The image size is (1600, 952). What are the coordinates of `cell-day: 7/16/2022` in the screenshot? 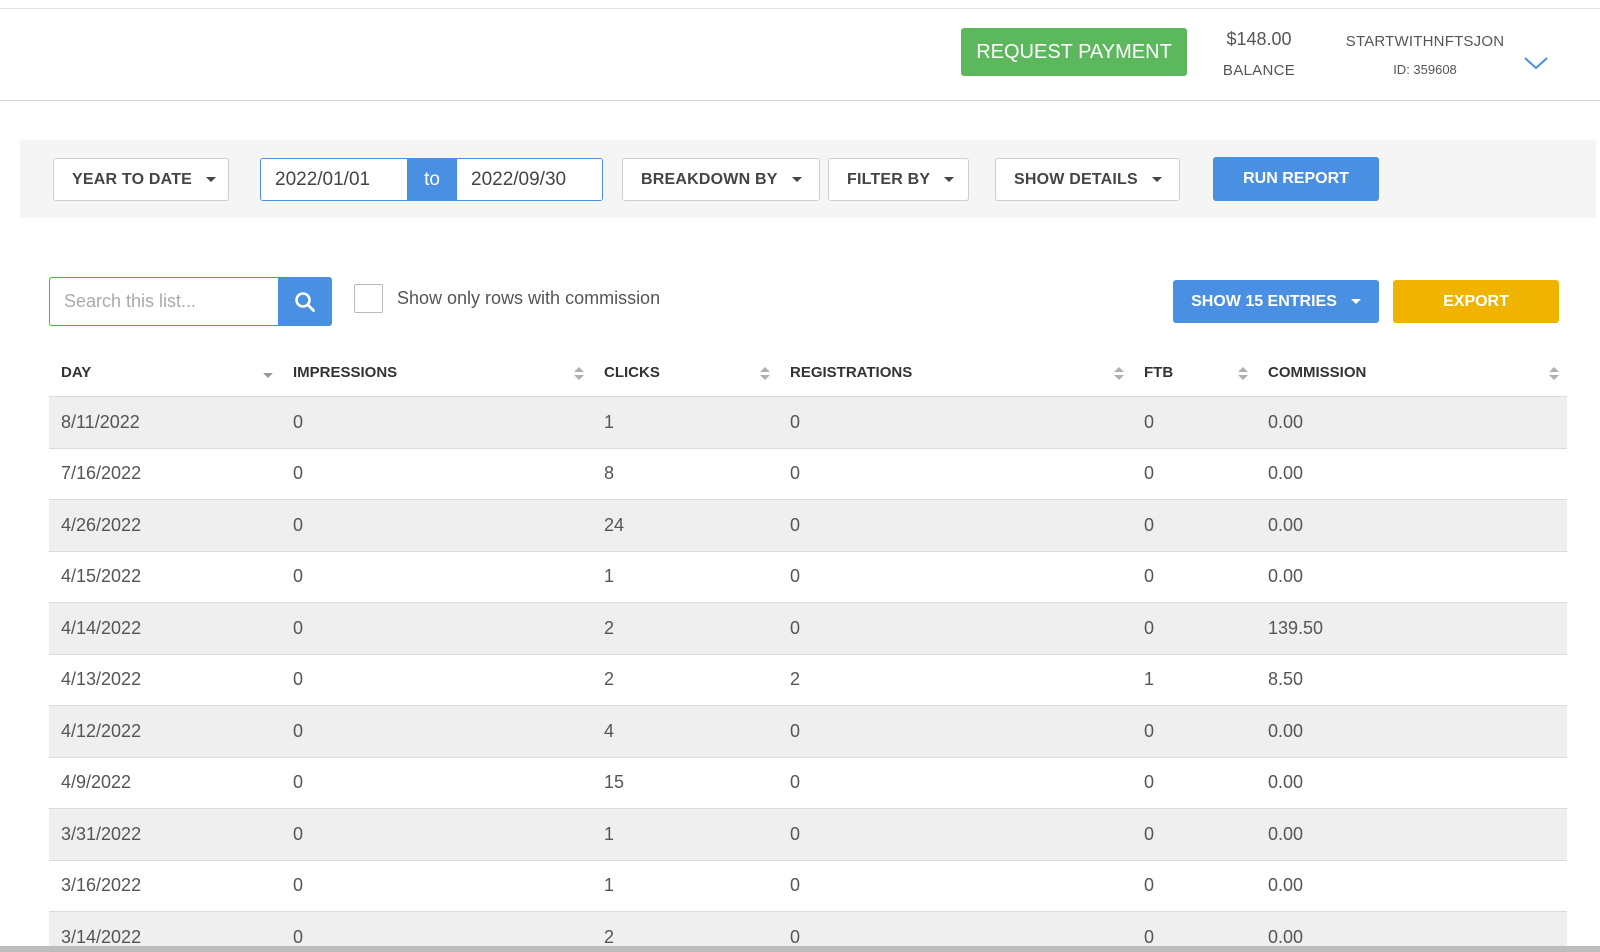 It's located at (101, 473).